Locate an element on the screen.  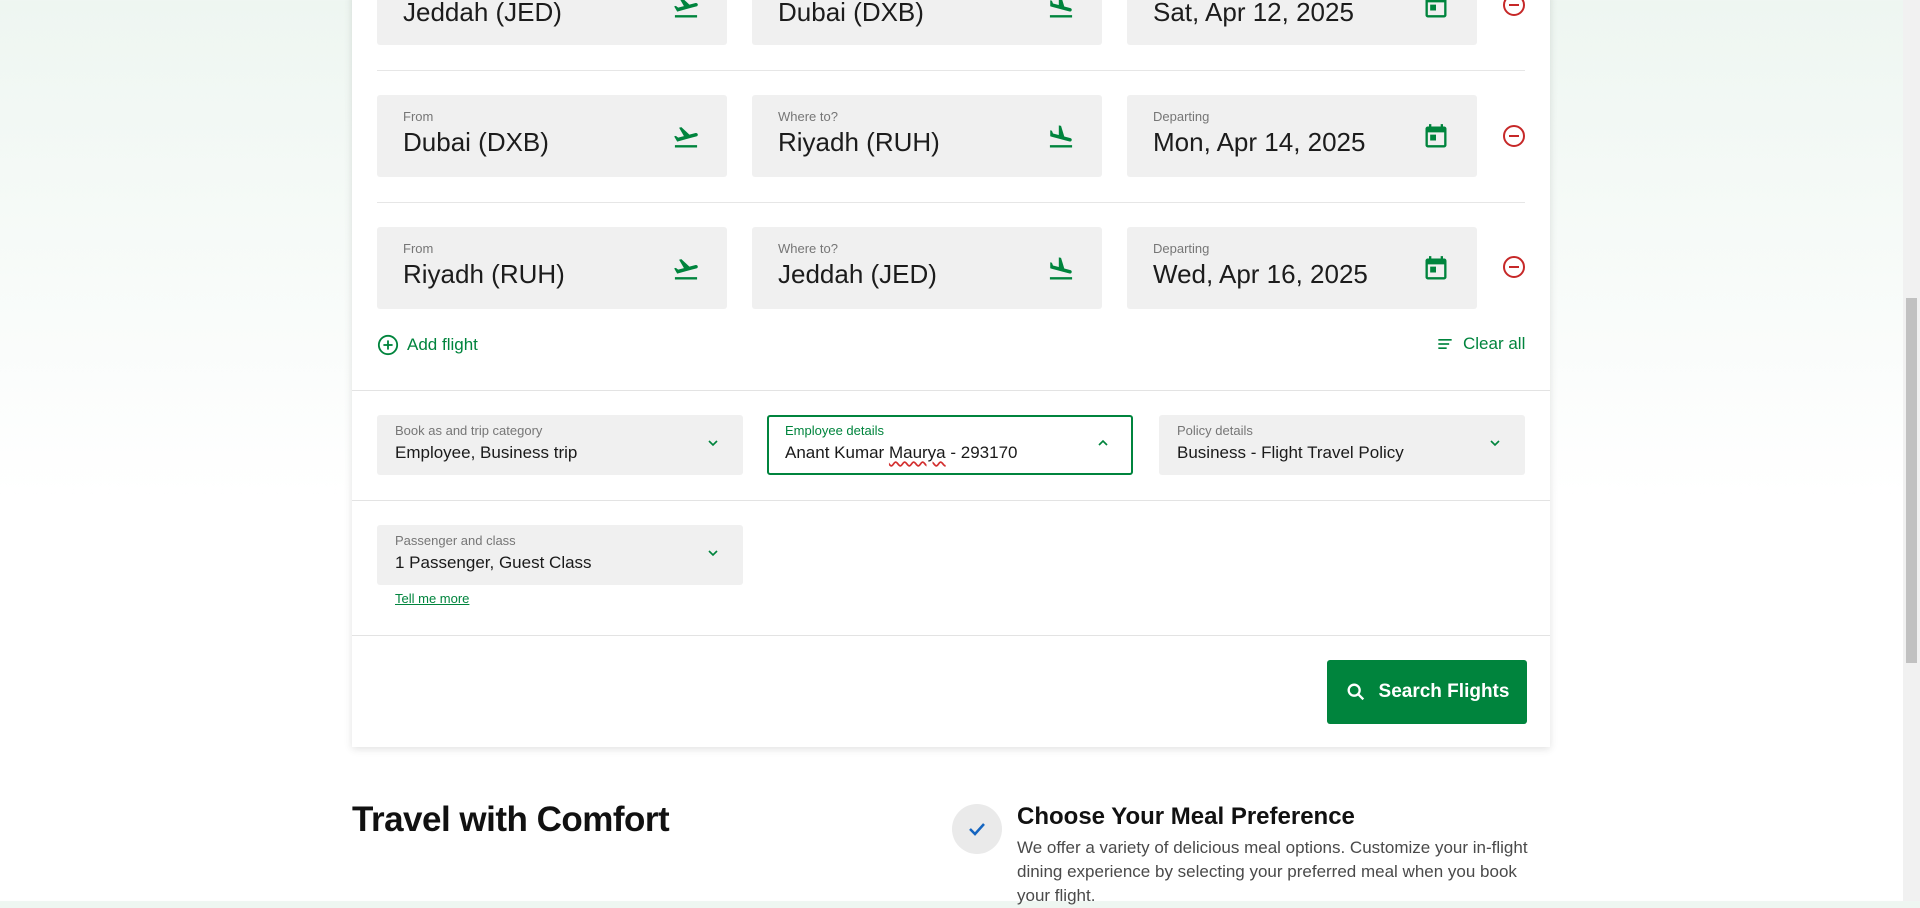
from-field: Jeddah (JED) is located at coordinates (552, 22).